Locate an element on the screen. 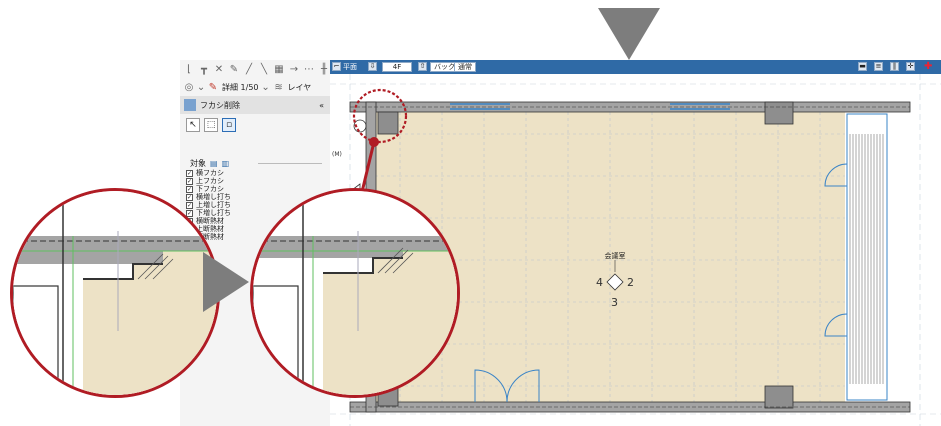  command-header: フカシ削除 « is located at coordinates (255, 105).